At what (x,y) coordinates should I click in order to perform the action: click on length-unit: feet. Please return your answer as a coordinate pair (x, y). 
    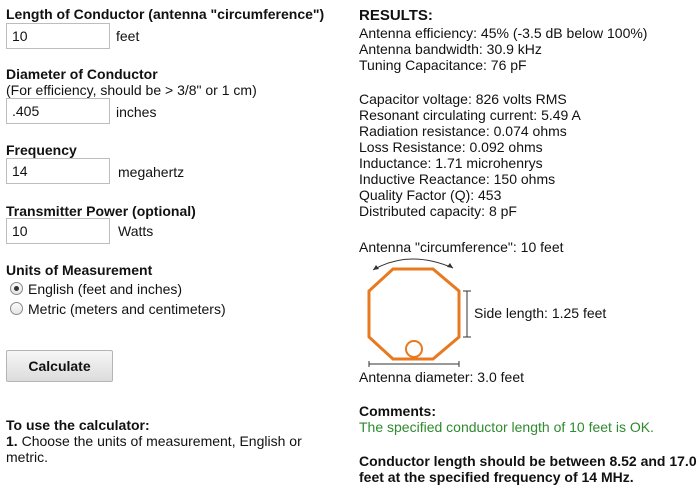
    Looking at the image, I should click on (128, 36).